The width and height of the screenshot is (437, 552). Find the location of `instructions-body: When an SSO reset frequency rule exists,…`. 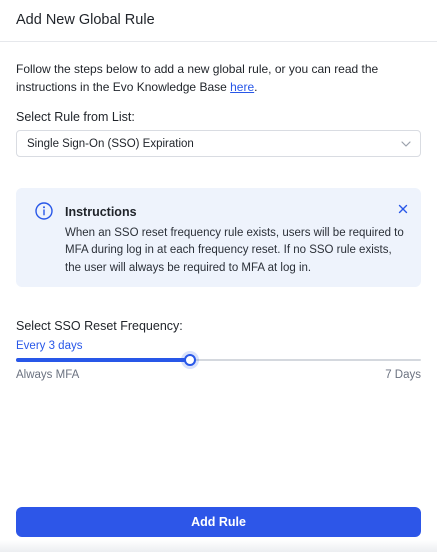

instructions-body: When an SSO reset frequency rule exists,… is located at coordinates (234, 250).